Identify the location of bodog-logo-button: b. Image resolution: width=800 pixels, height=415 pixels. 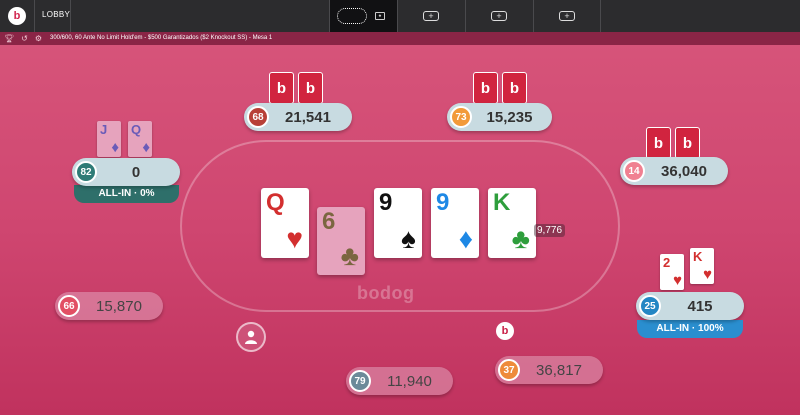
(17, 16).